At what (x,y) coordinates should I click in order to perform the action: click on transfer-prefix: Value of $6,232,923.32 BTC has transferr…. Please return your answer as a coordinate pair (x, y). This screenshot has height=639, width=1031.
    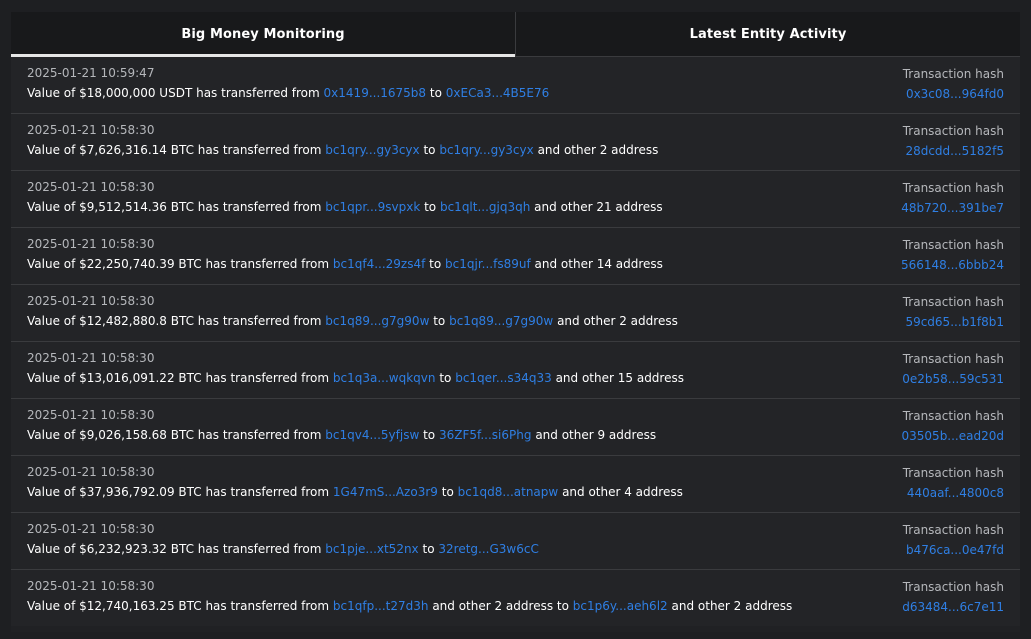
    Looking at the image, I should click on (174, 549).